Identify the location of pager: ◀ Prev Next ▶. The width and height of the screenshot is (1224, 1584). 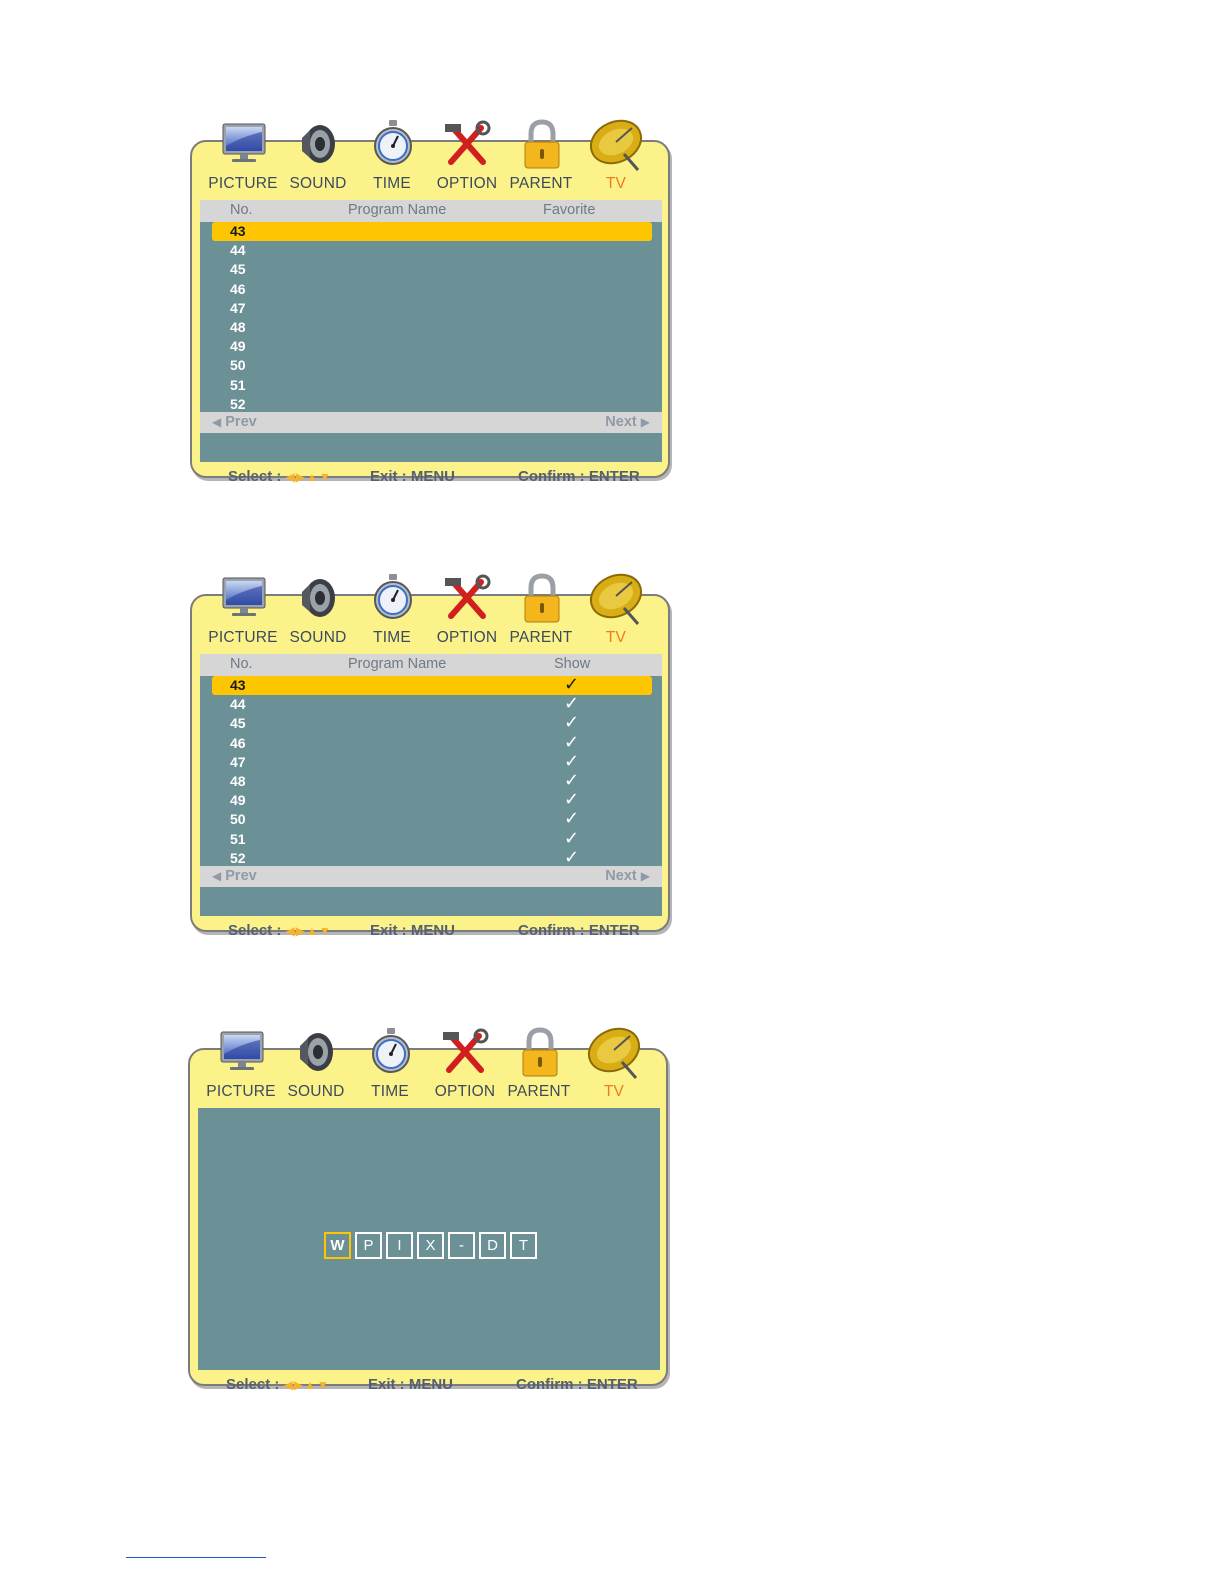
(431, 422).